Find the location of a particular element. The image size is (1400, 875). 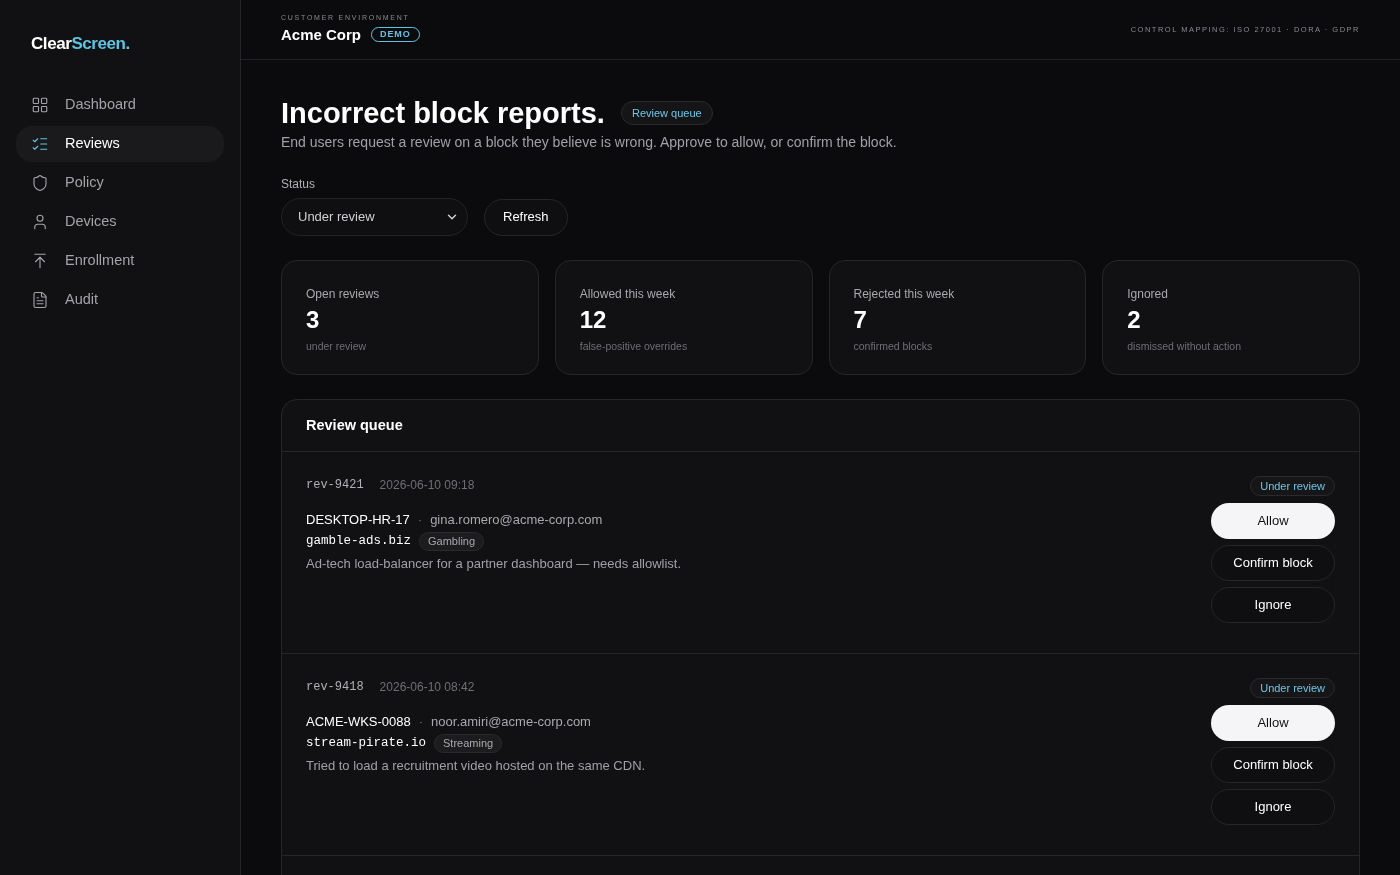

shield-icon is located at coordinates (40, 182).